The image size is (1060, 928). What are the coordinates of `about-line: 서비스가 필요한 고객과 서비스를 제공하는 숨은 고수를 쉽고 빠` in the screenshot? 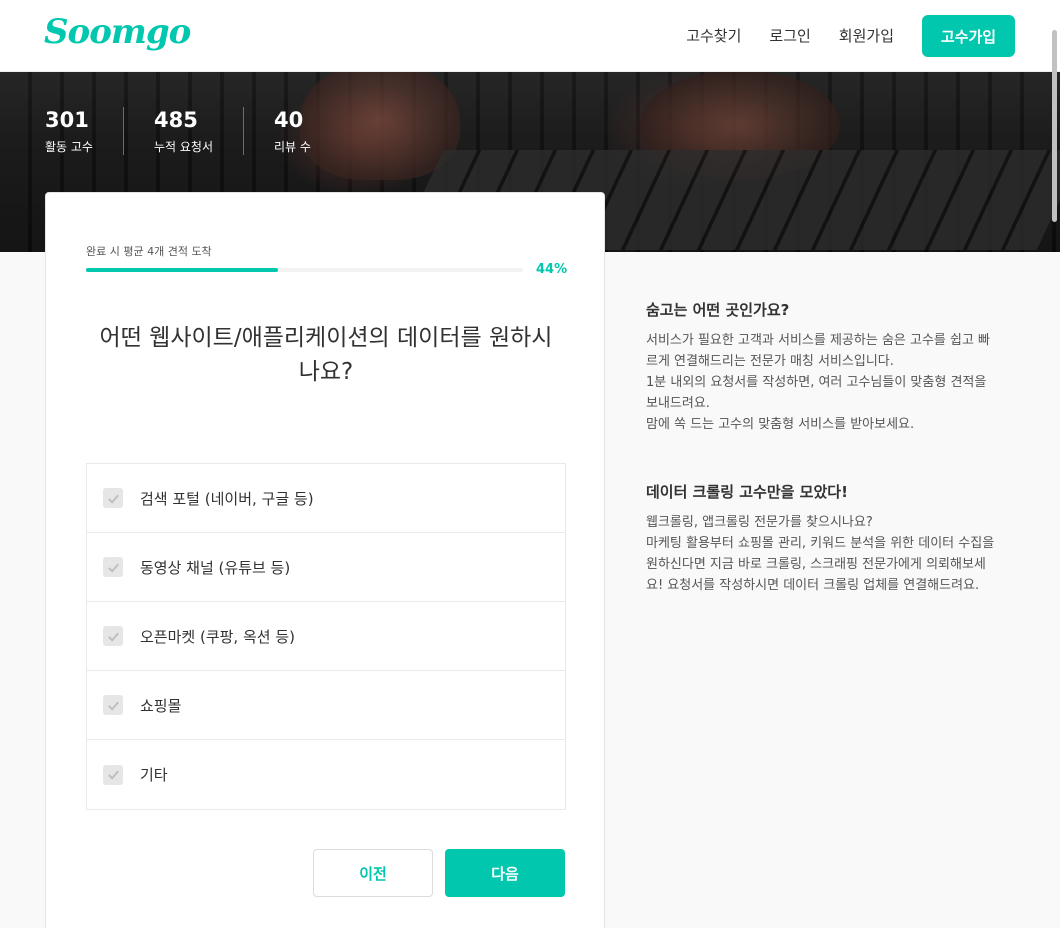 It's located at (818, 340).